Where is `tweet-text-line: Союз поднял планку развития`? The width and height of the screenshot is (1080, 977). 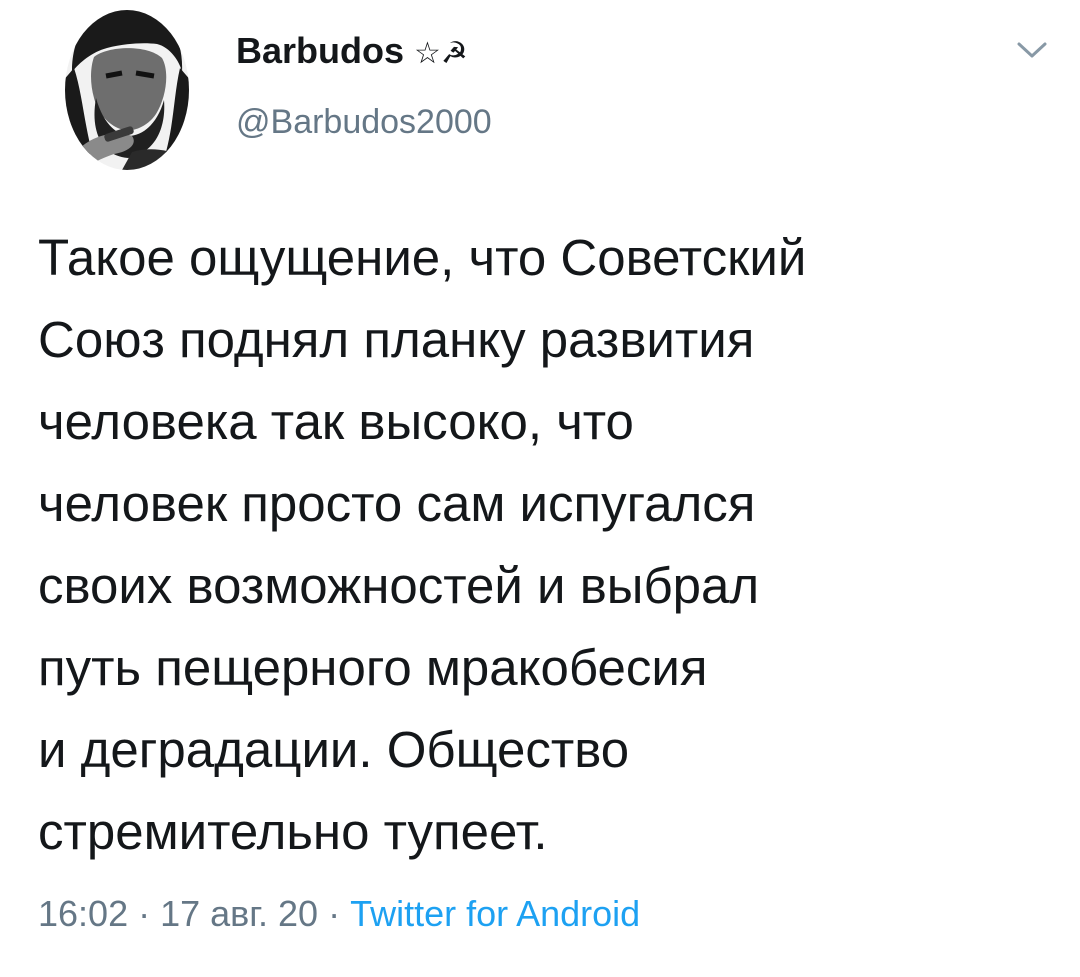 tweet-text-line: Союз поднял планку развития is located at coordinates (396, 339).